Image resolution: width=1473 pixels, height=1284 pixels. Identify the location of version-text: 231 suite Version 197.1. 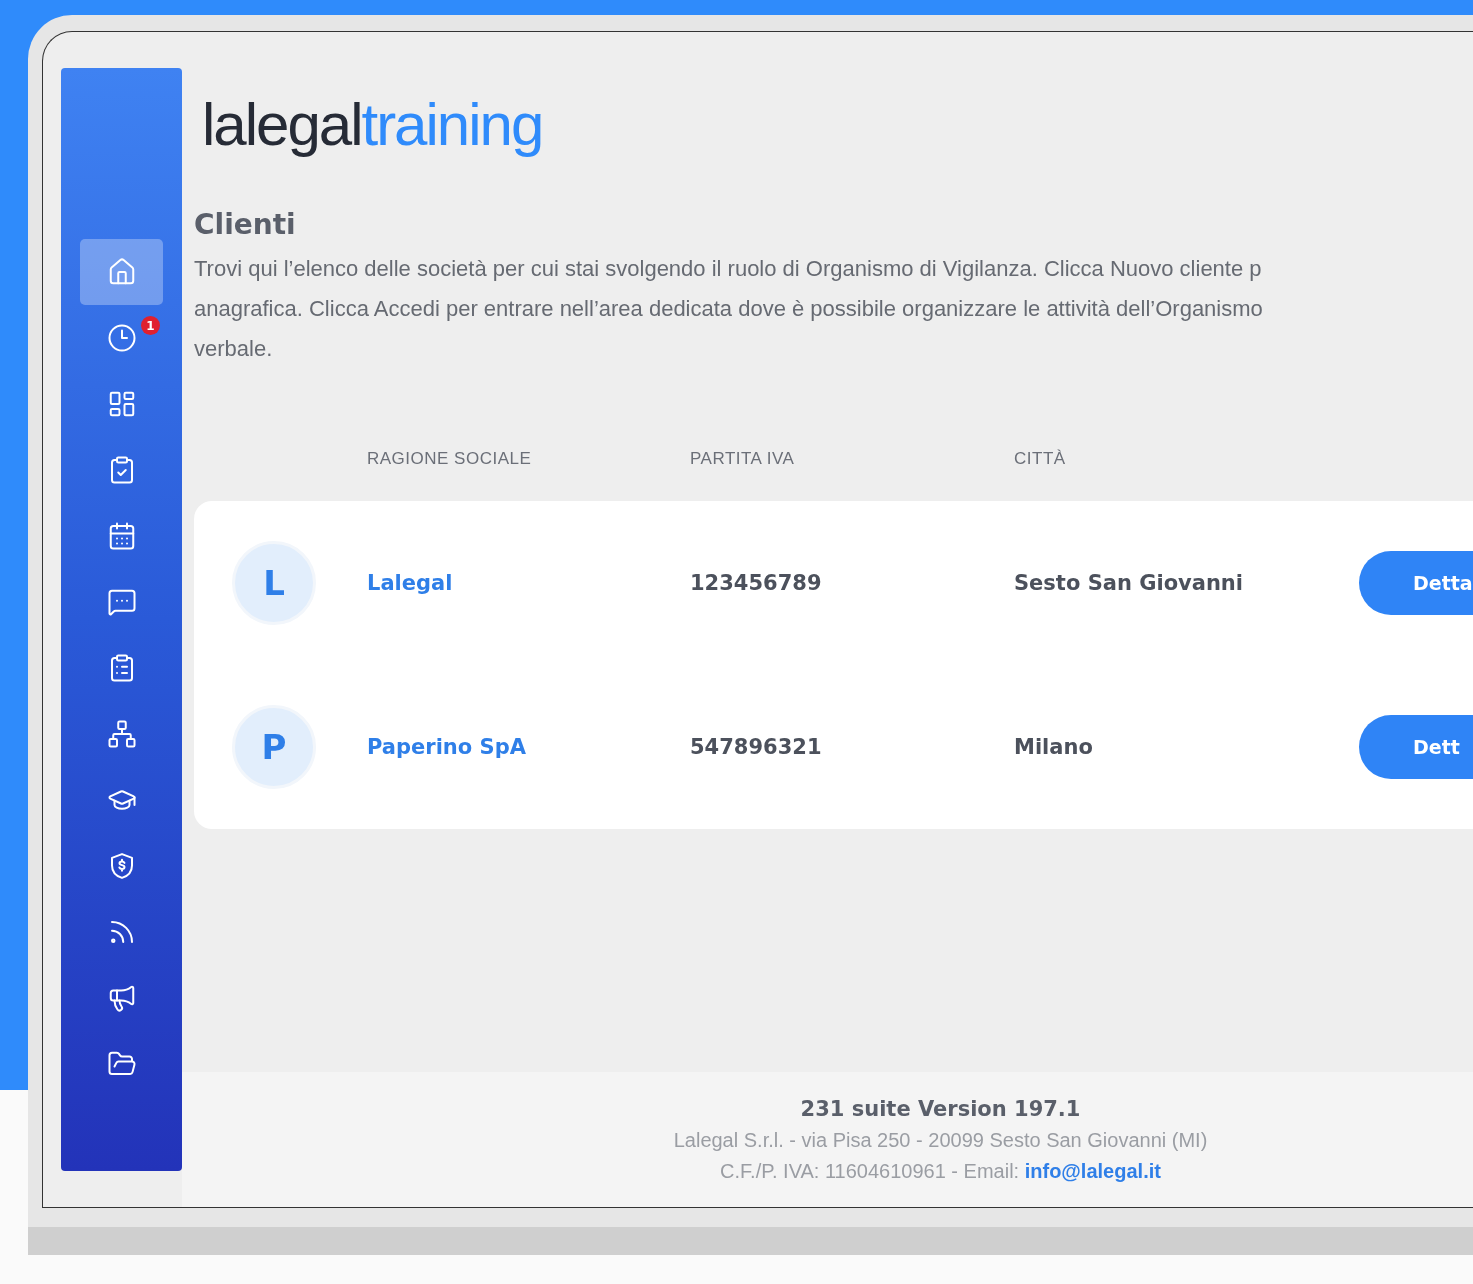
(940, 1108).